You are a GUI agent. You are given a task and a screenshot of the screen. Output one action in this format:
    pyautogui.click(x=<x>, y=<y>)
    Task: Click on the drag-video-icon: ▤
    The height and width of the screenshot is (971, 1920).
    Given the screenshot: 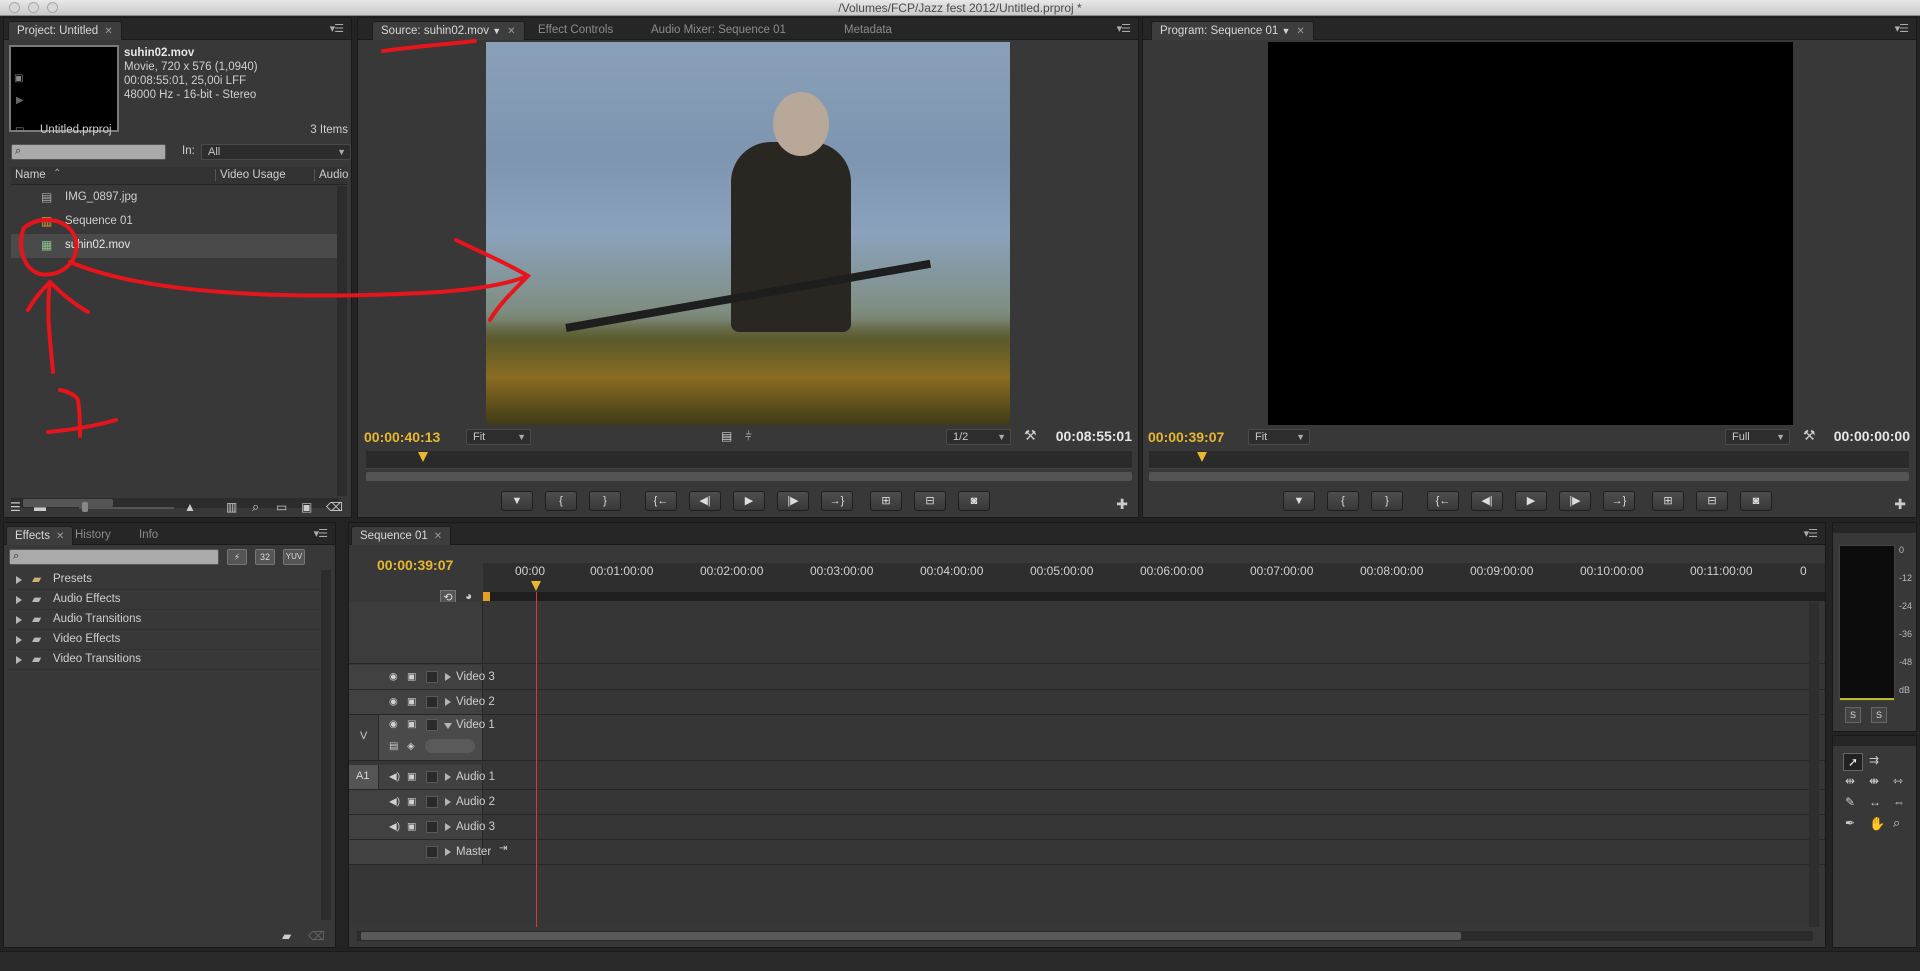 What is the action you would take?
    pyautogui.click(x=726, y=436)
    